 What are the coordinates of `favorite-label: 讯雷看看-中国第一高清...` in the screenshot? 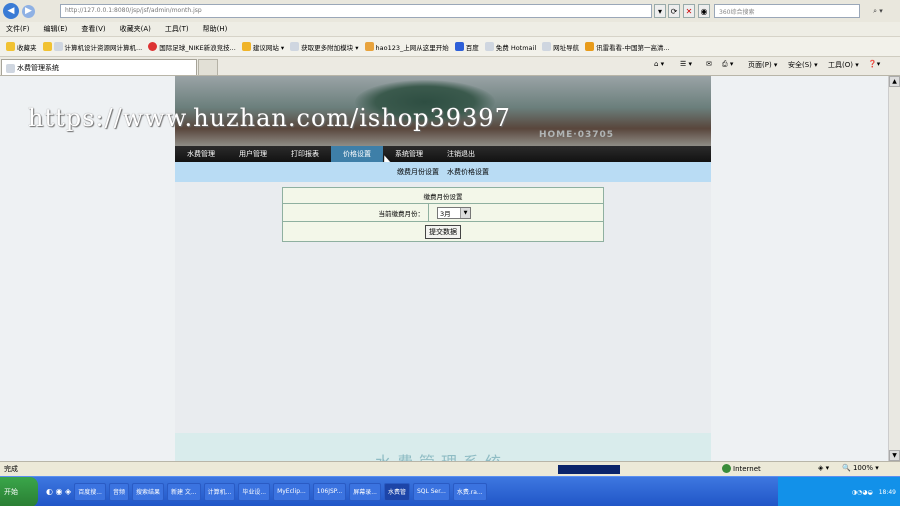 It's located at (633, 47).